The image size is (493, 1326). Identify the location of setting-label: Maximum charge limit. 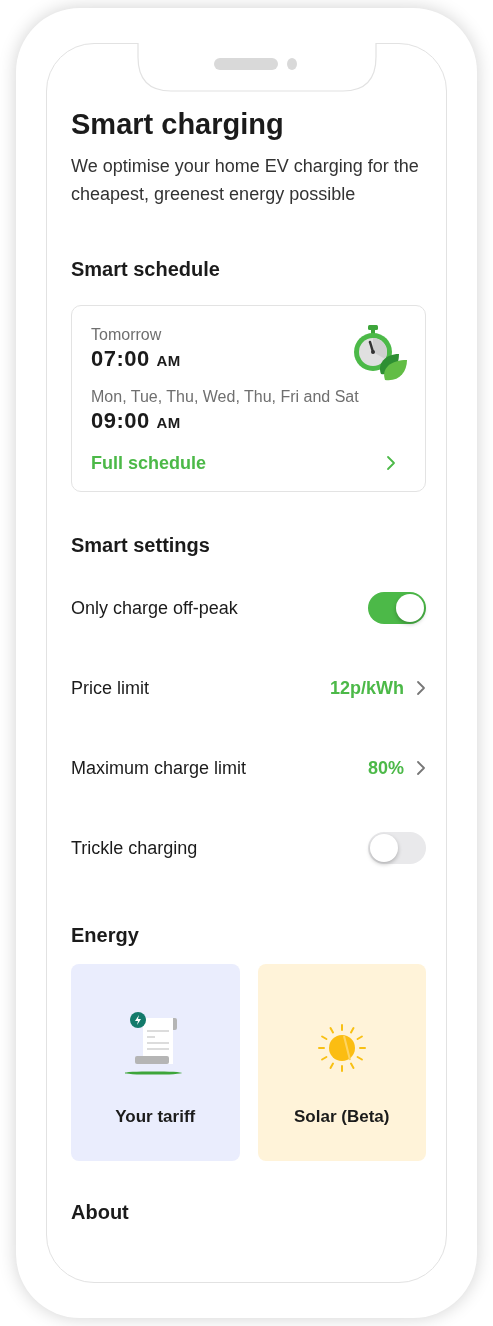
(159, 768).